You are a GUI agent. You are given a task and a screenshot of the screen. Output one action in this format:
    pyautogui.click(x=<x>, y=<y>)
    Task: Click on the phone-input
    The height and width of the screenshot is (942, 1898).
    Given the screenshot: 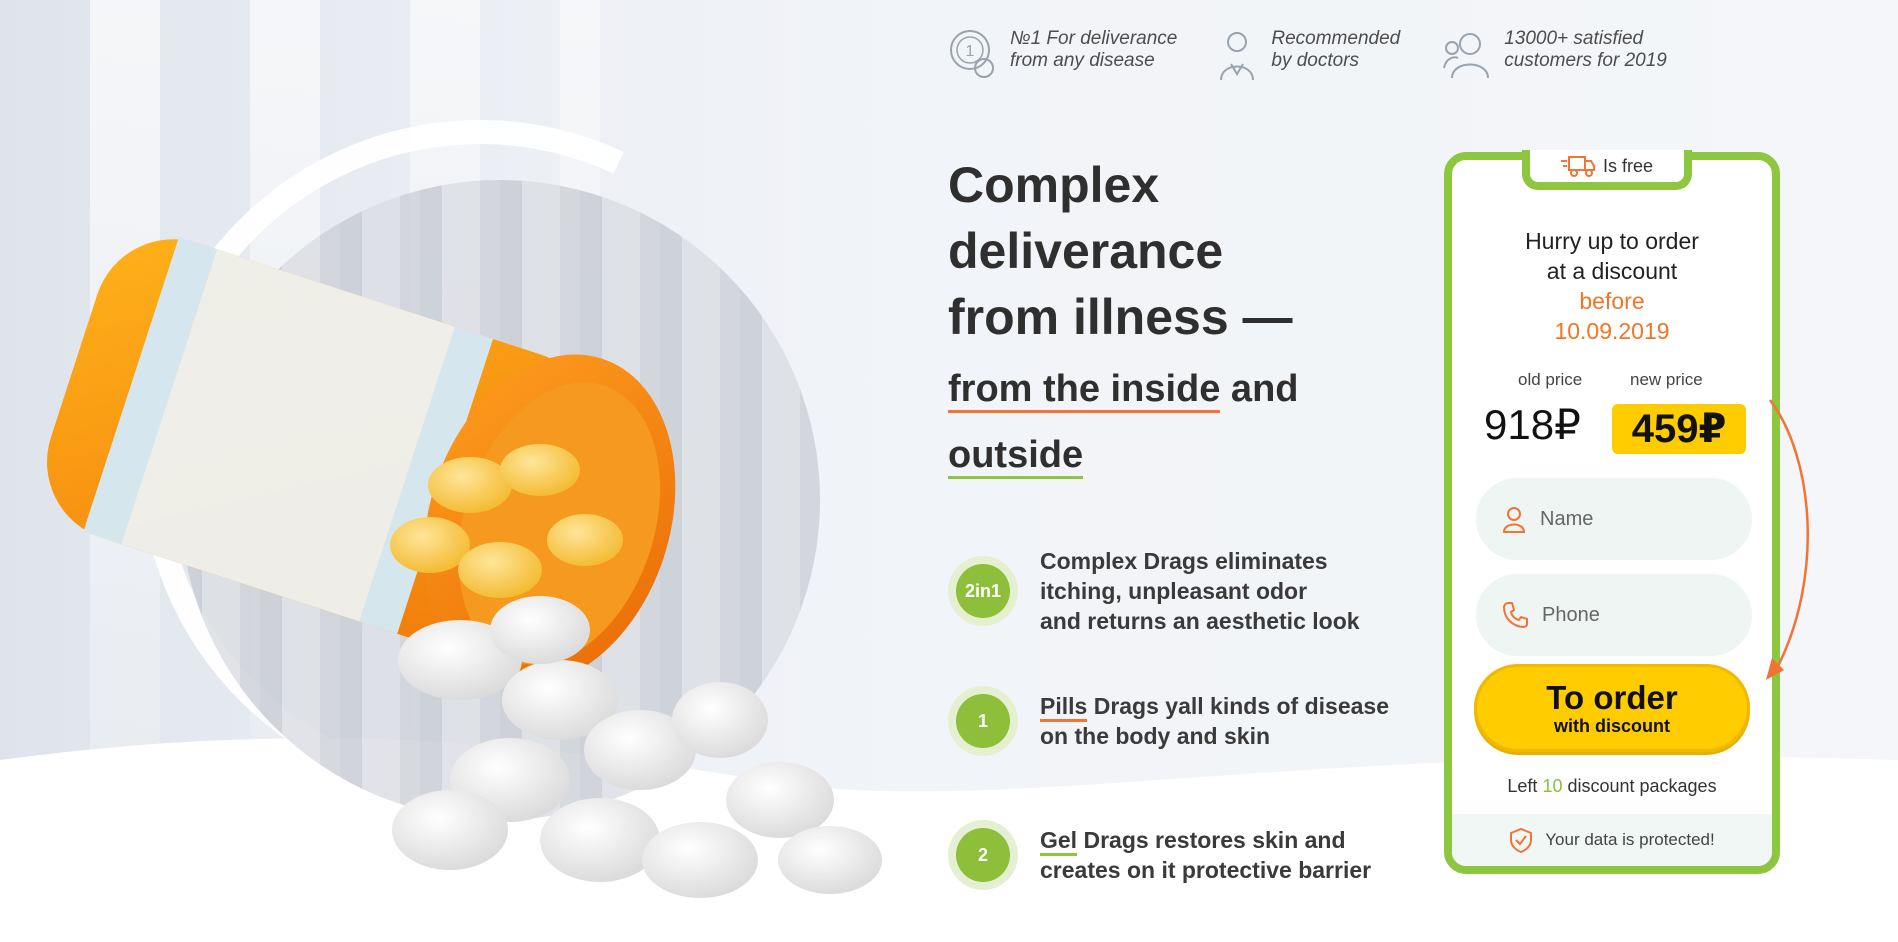 What is the action you would take?
    pyautogui.click(x=1637, y=615)
    